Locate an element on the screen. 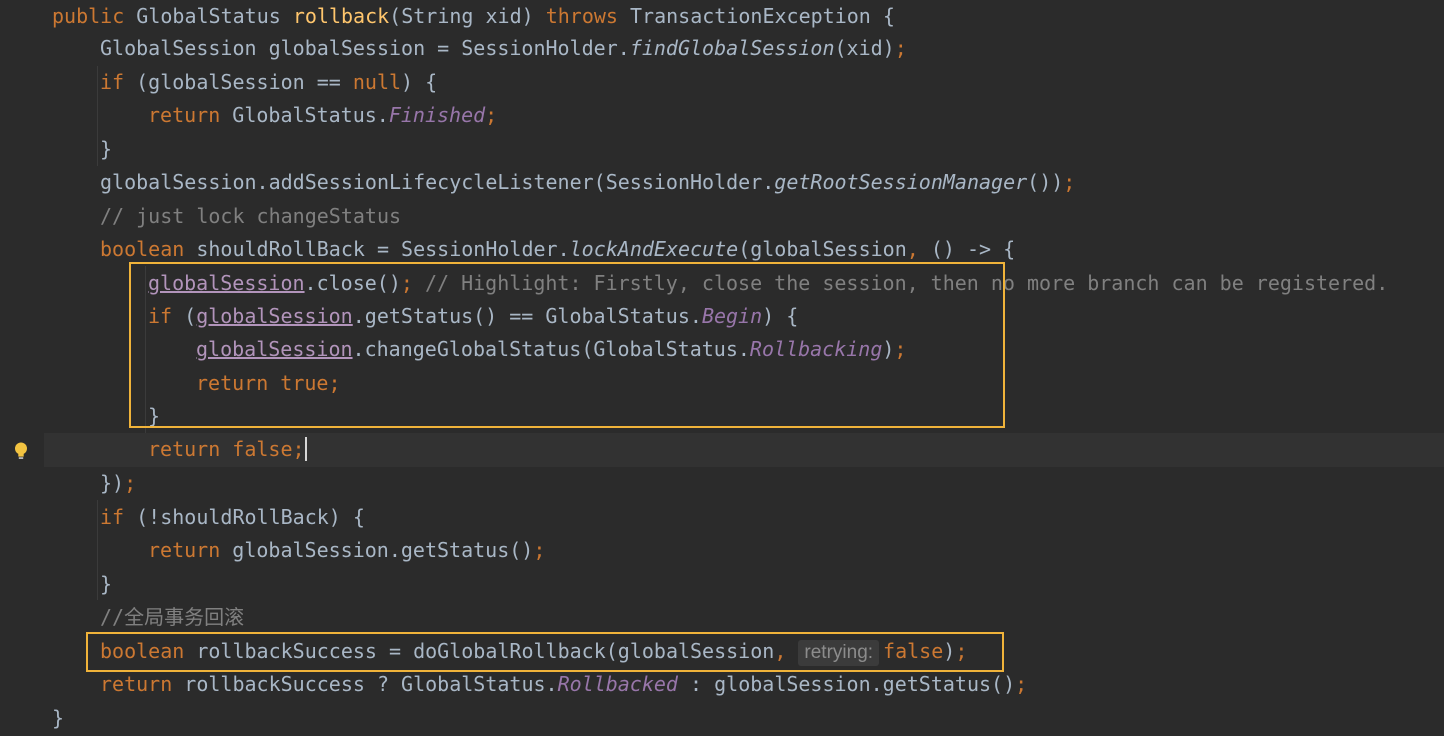 This screenshot has width=1444, height=736. code-line-15: }); is located at coordinates (118, 484).